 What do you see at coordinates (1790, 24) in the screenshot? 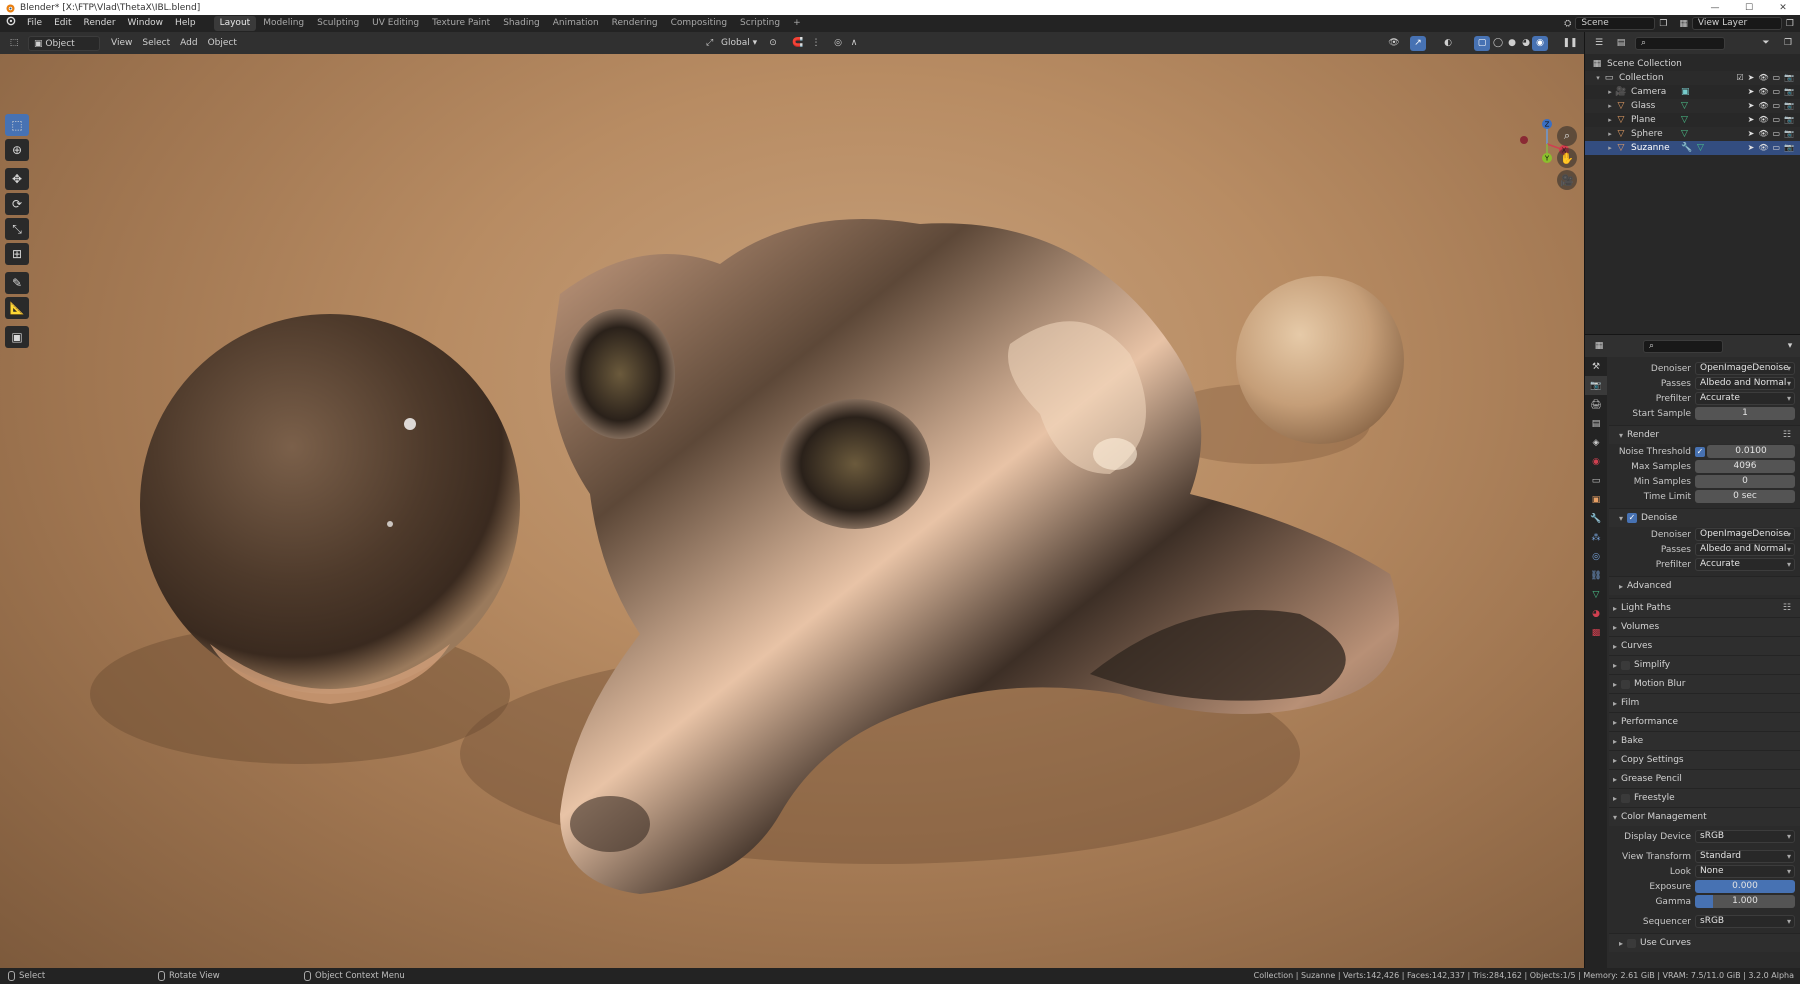
I see `new-view-layer-icon: ❐` at bounding box center [1790, 24].